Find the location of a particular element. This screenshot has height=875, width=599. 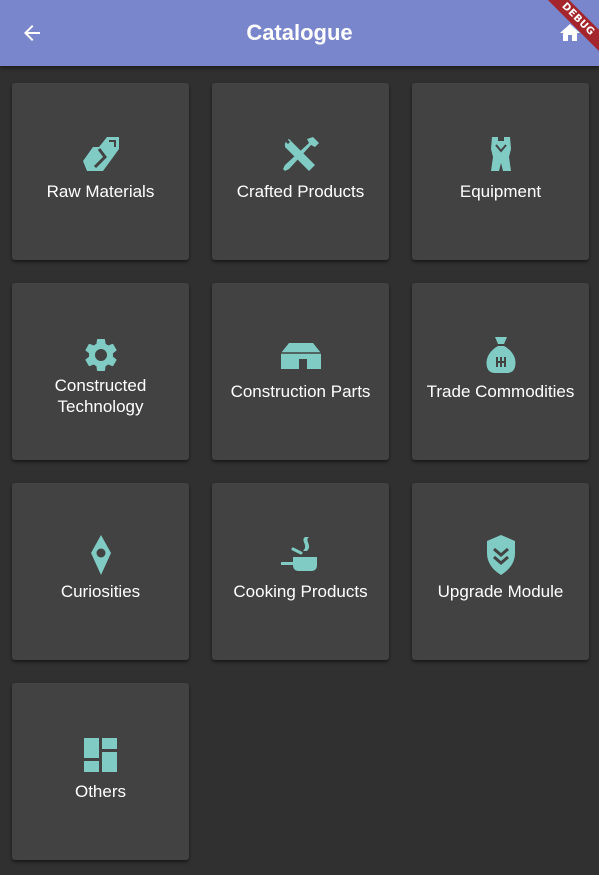

bag-icon is located at coordinates (500, 355).